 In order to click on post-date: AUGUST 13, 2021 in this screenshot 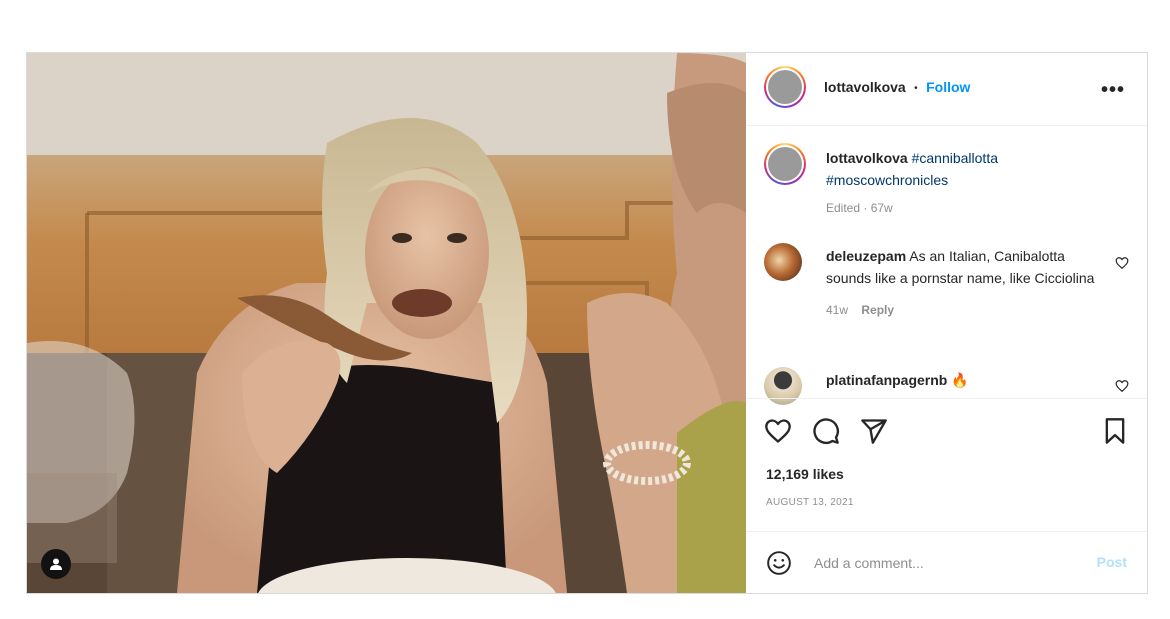, I will do `click(810, 502)`.